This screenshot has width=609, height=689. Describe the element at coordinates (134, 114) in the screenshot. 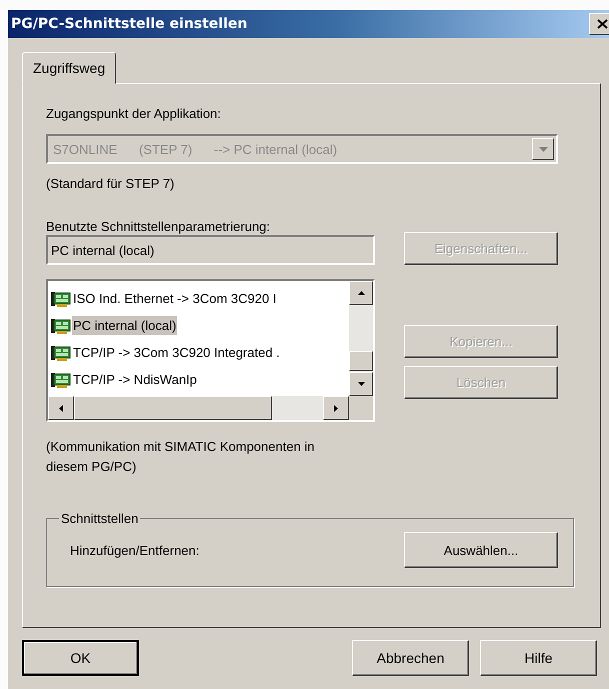

I see `field-label: Zugangspunkt der Applikation:` at that location.